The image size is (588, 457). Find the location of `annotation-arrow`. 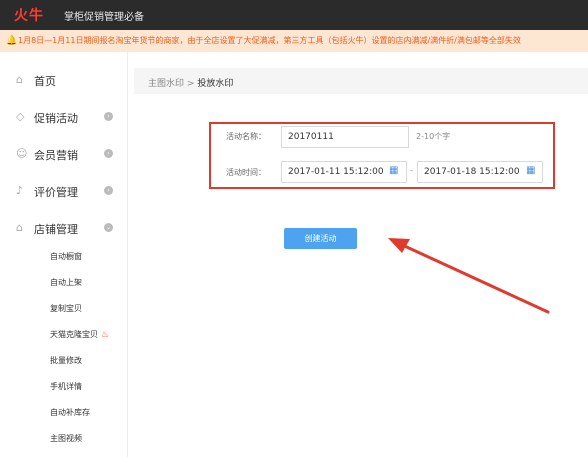

annotation-arrow is located at coordinates (469, 276).